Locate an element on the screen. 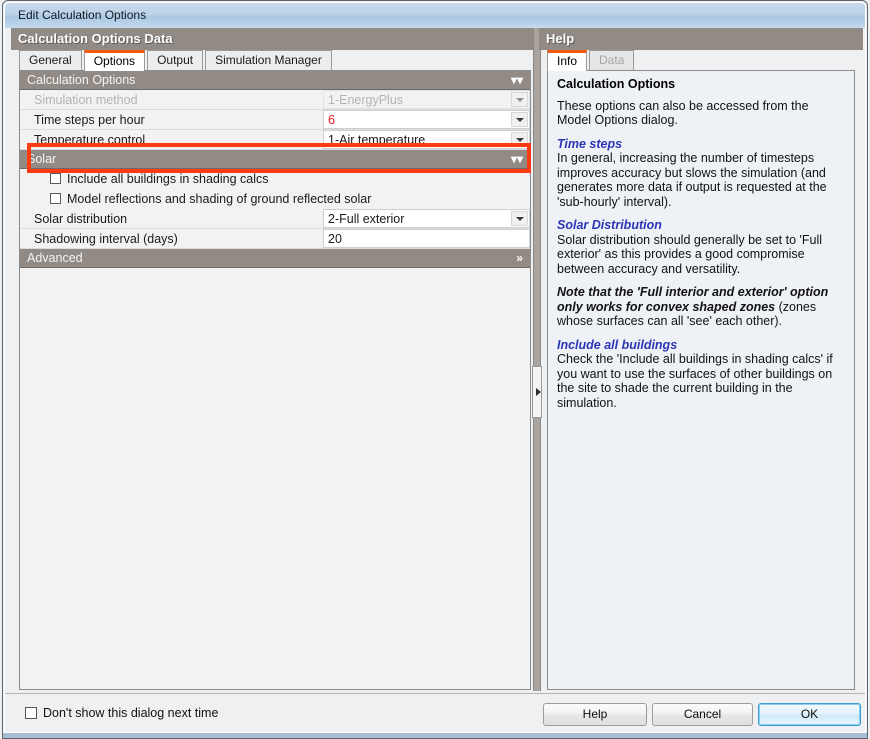  window-title: Edit Calculation Options is located at coordinates (82, 15).